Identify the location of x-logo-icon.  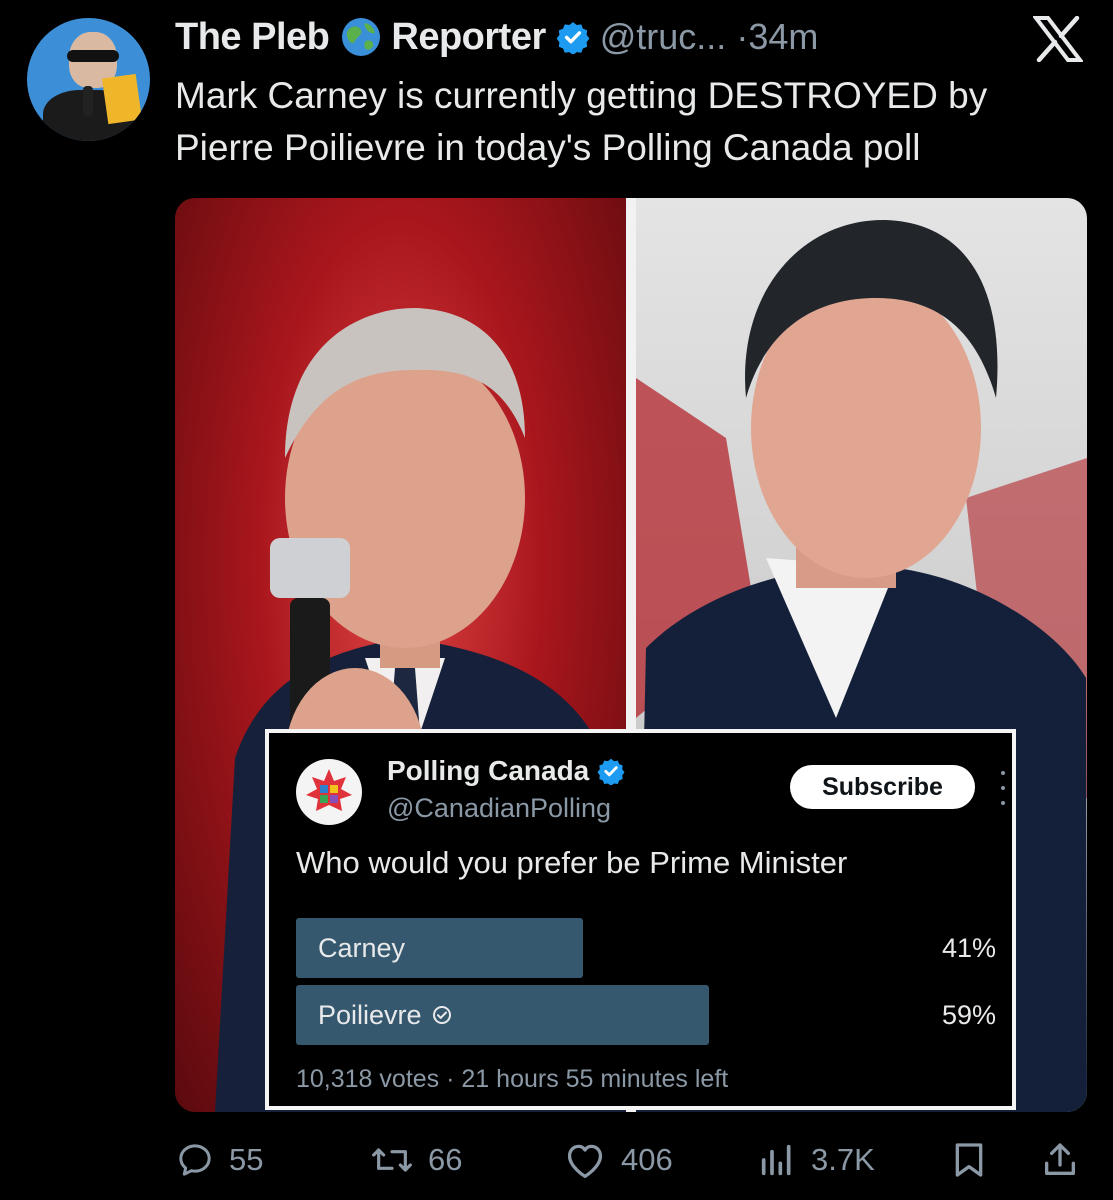
(1058, 39).